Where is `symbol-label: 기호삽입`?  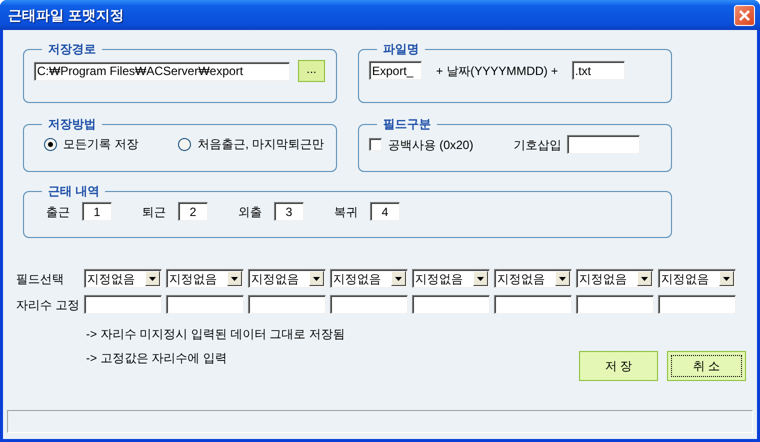 symbol-label: 기호삽입 is located at coordinates (537, 145).